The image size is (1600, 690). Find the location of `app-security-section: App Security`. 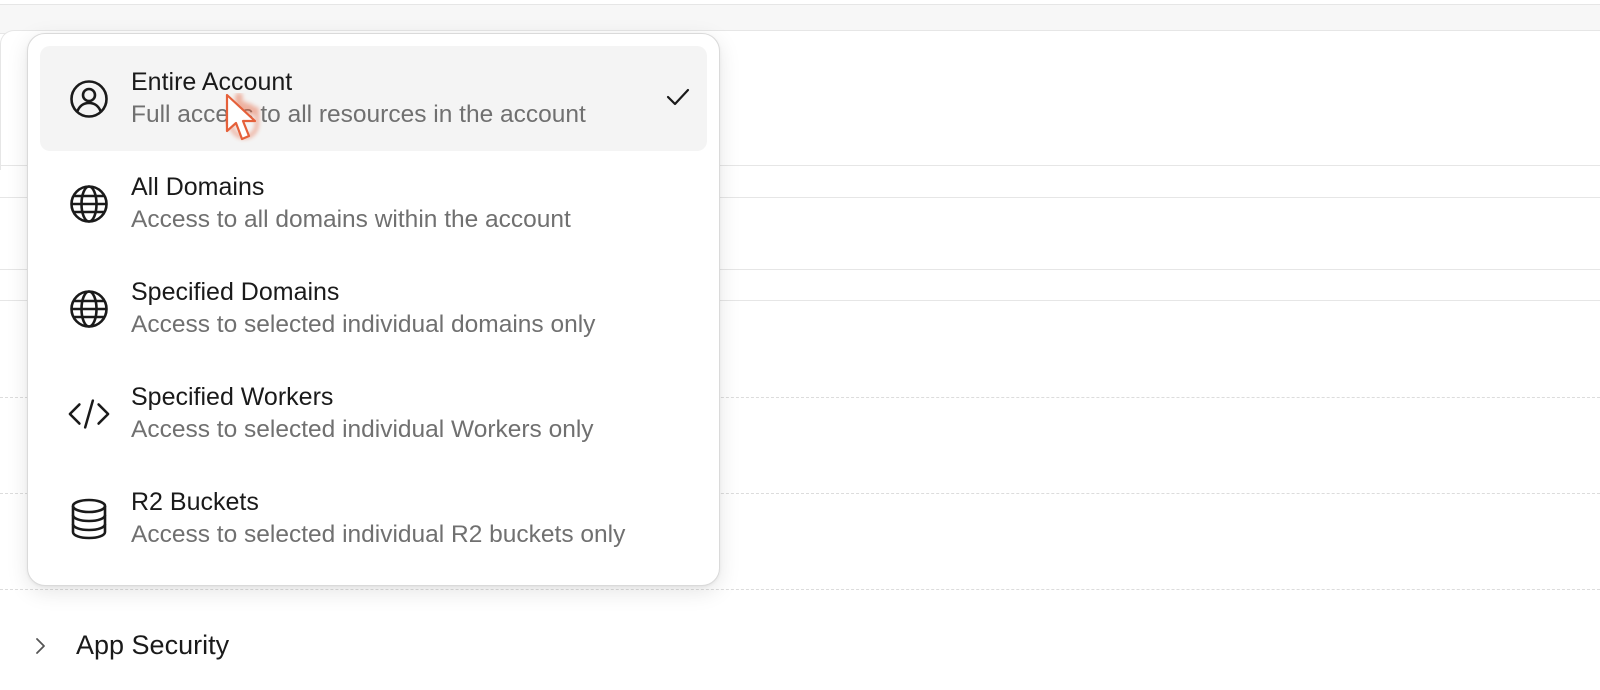

app-security-section: App Security is located at coordinates (129, 645).